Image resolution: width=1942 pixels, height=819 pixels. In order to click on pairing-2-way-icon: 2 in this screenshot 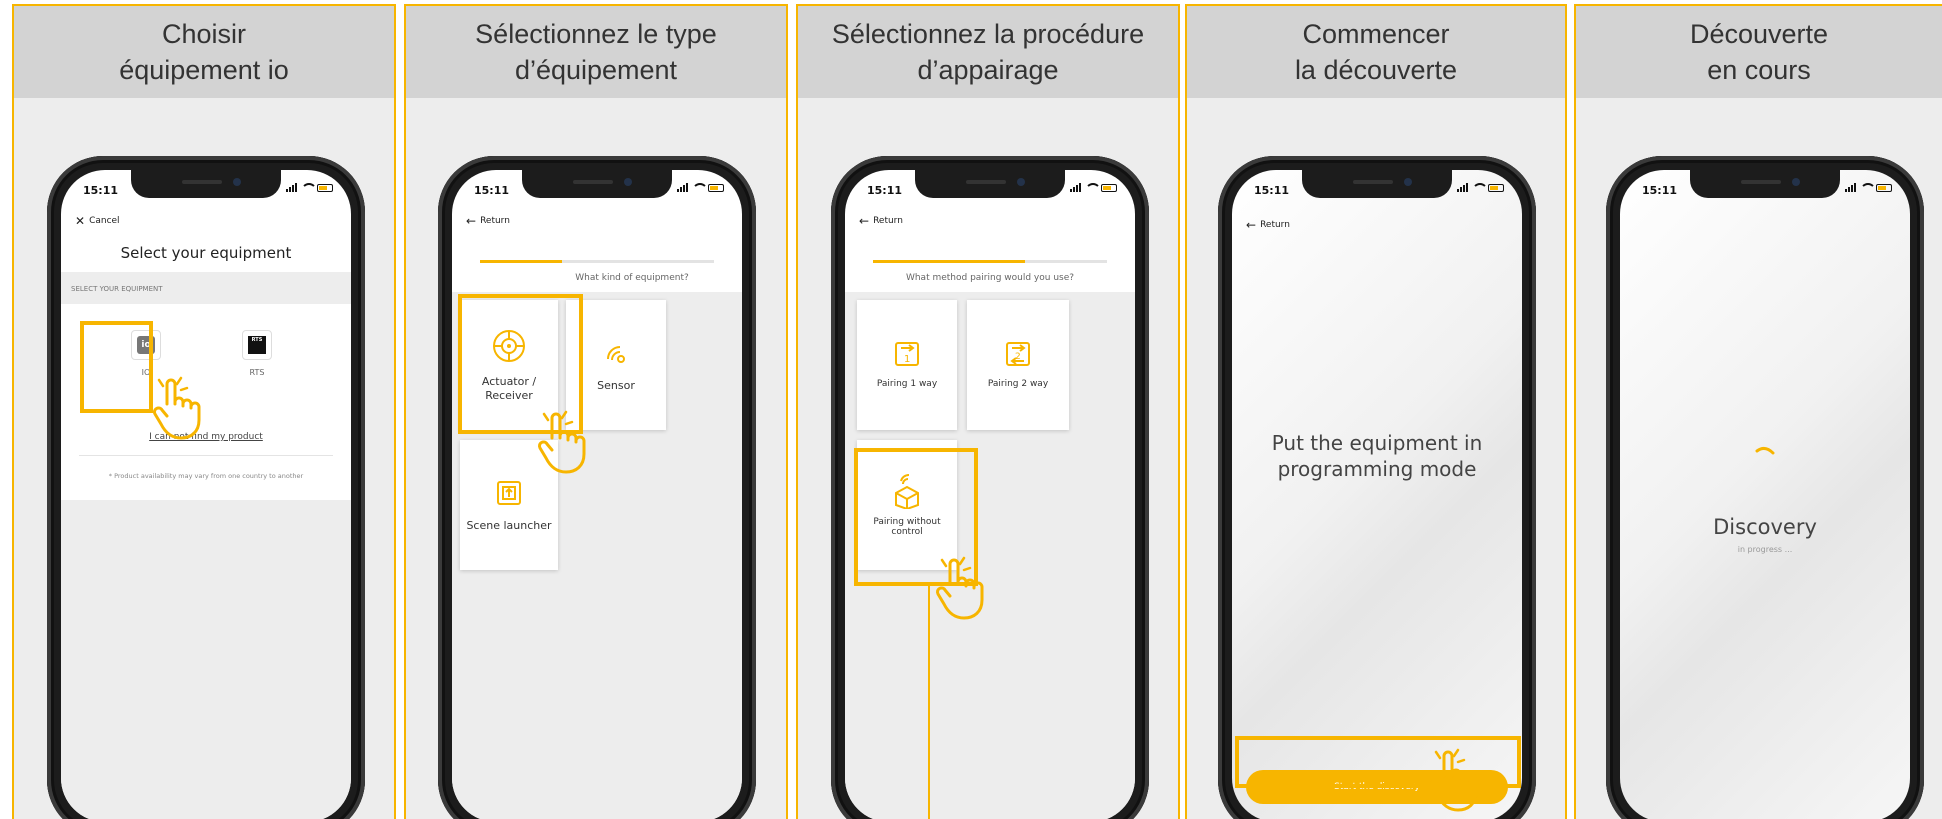, I will do `click(1018, 354)`.